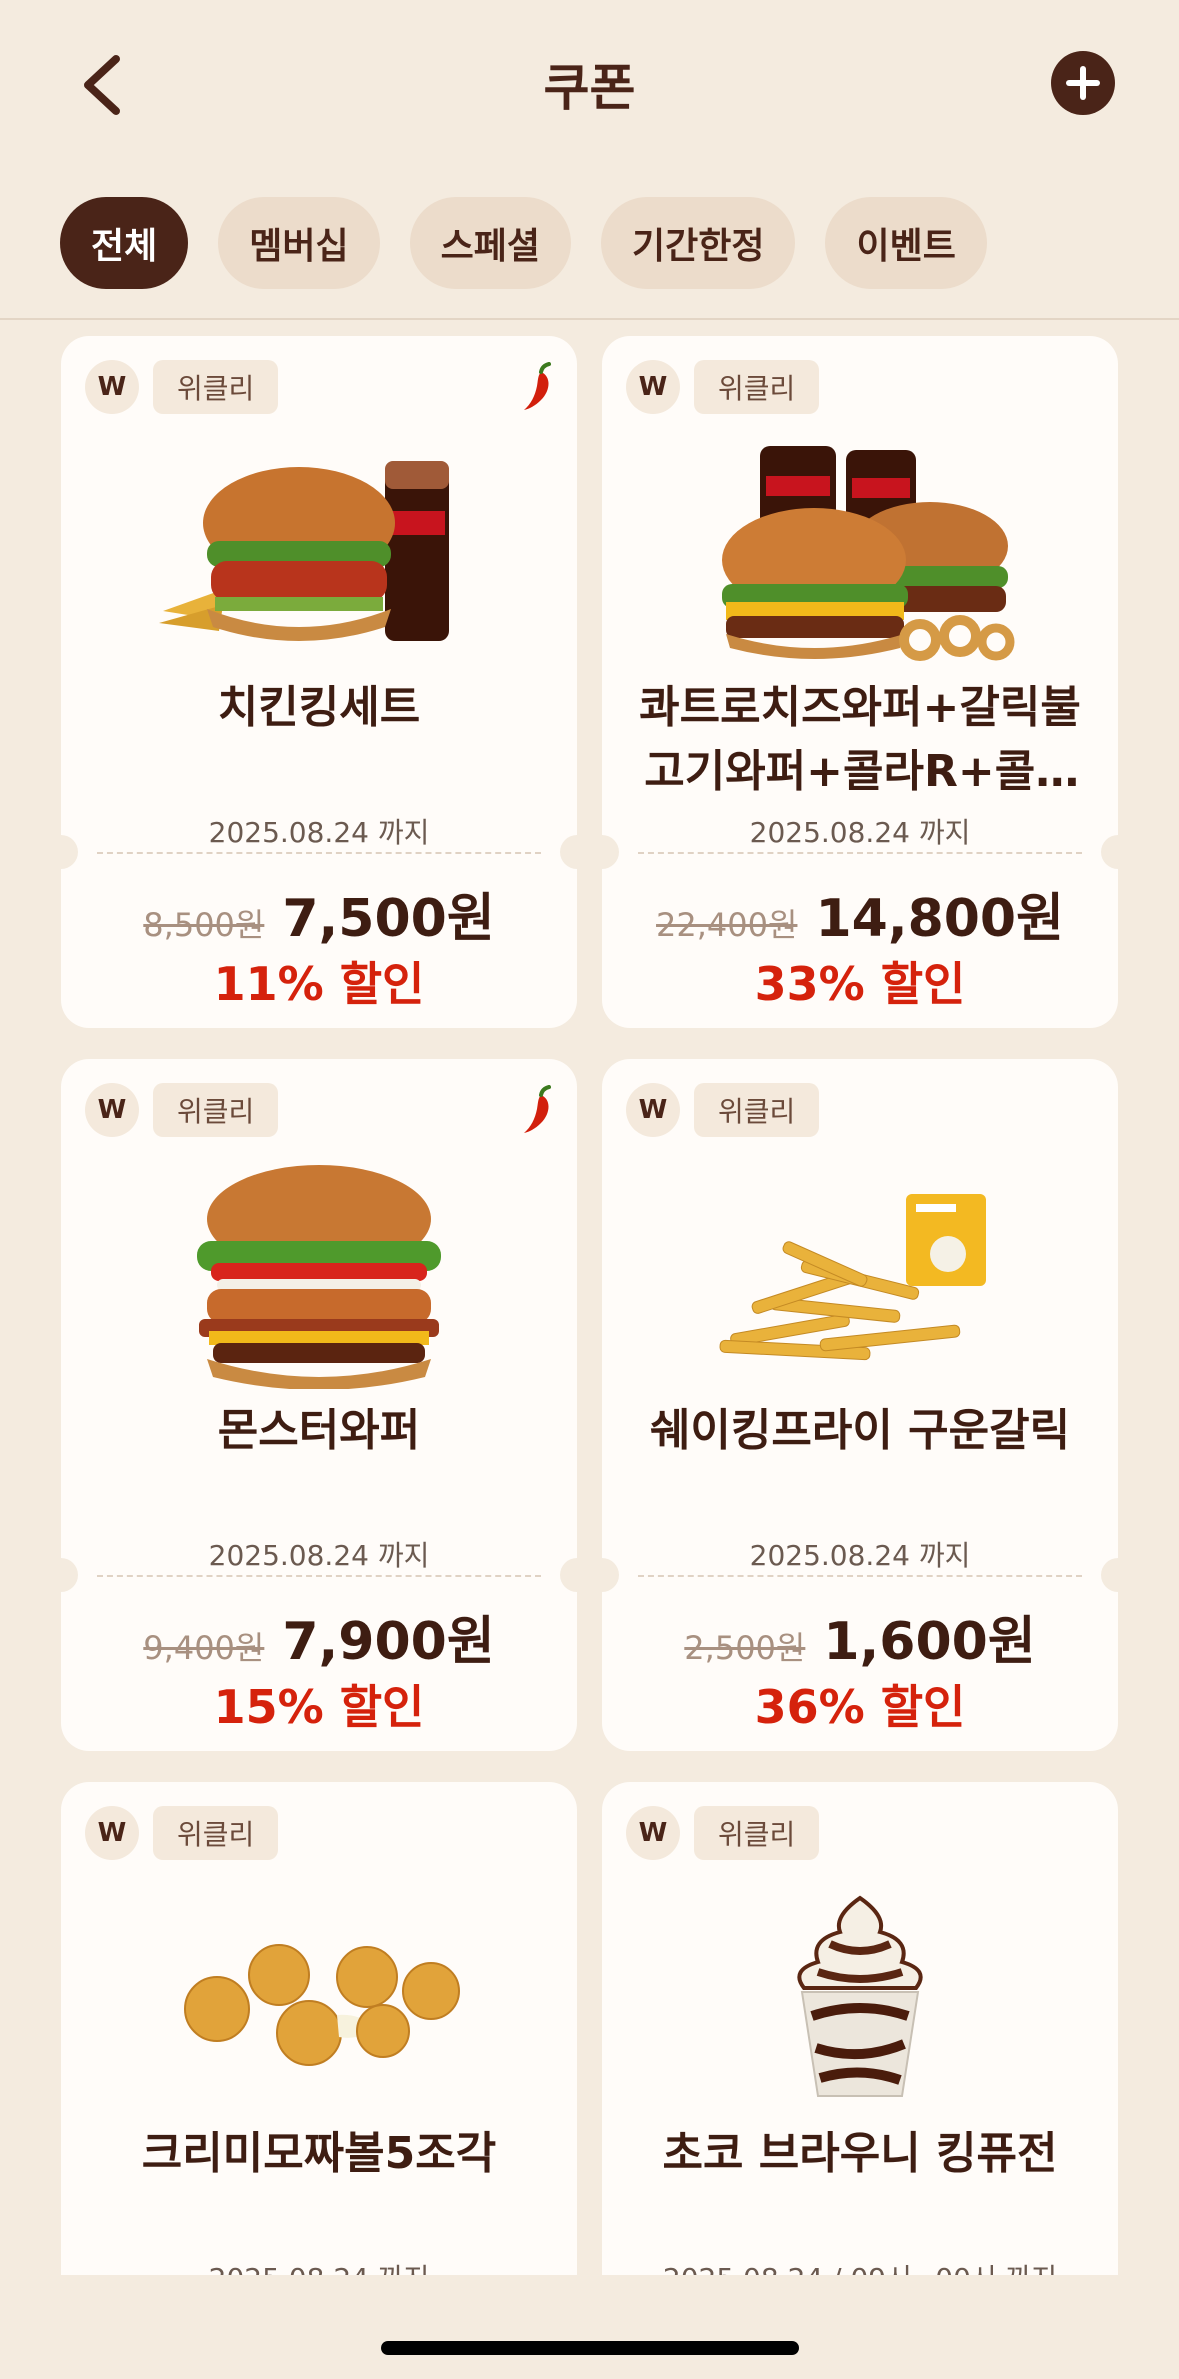 The width and height of the screenshot is (1179, 2379). Describe the element at coordinates (589, 88) in the screenshot. I see `page-title: 쿠폰` at that location.